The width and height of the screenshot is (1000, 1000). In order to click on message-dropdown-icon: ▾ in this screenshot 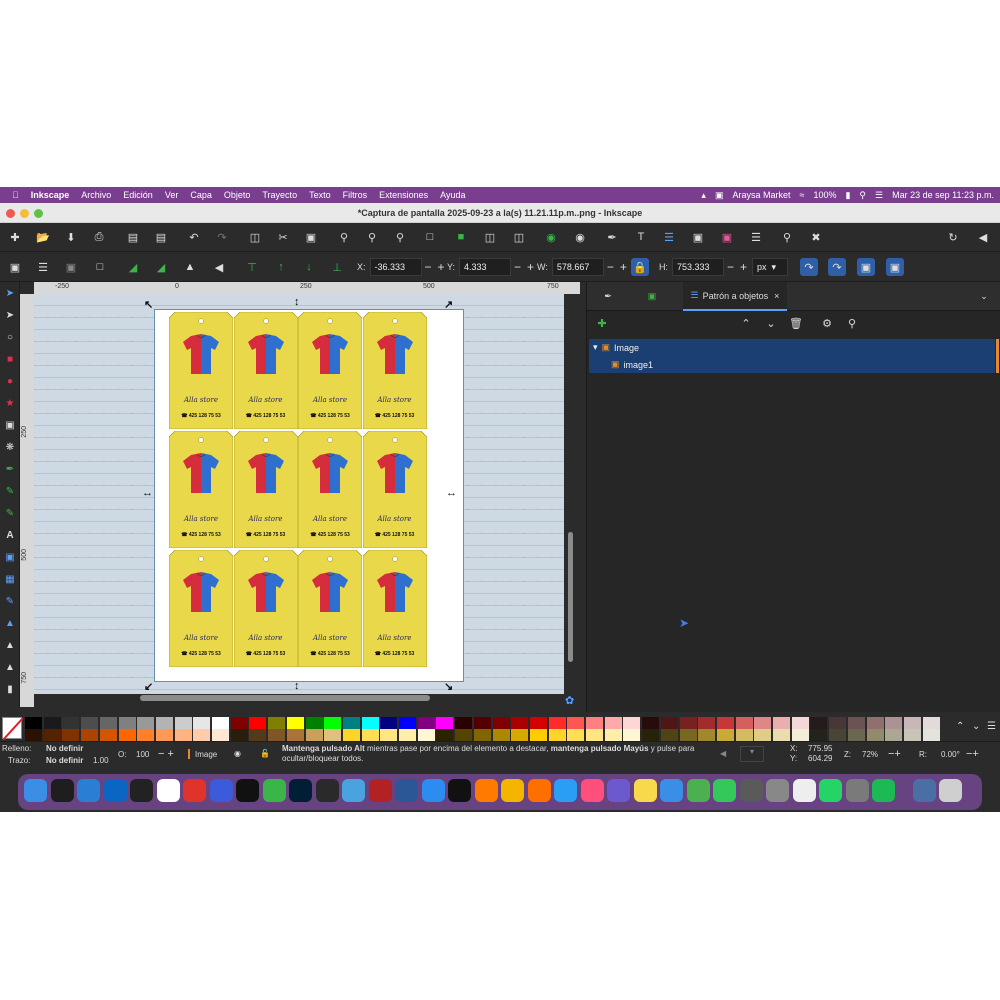, I will do `click(752, 754)`.